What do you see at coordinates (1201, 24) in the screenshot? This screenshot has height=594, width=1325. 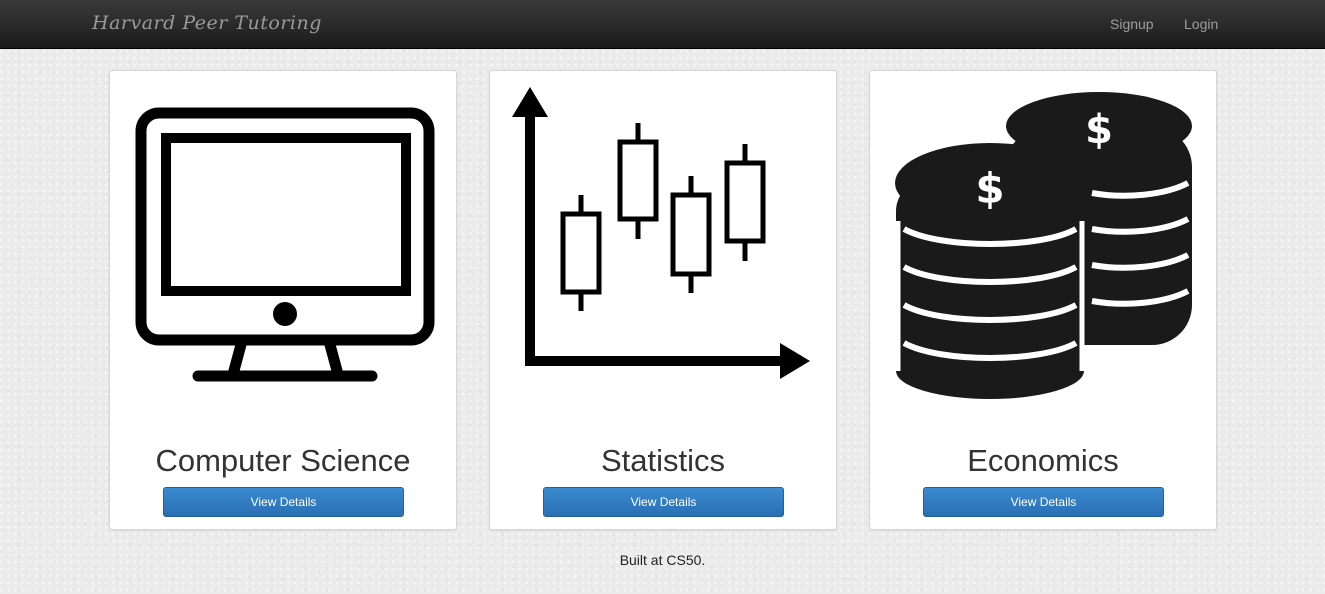 I see `login-link: Login` at bounding box center [1201, 24].